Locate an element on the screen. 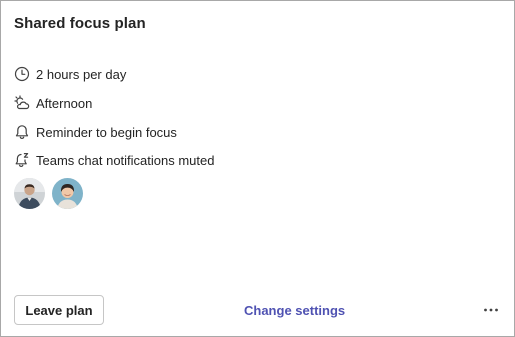  reminder-row: Reminder to begin focus is located at coordinates (95, 132).